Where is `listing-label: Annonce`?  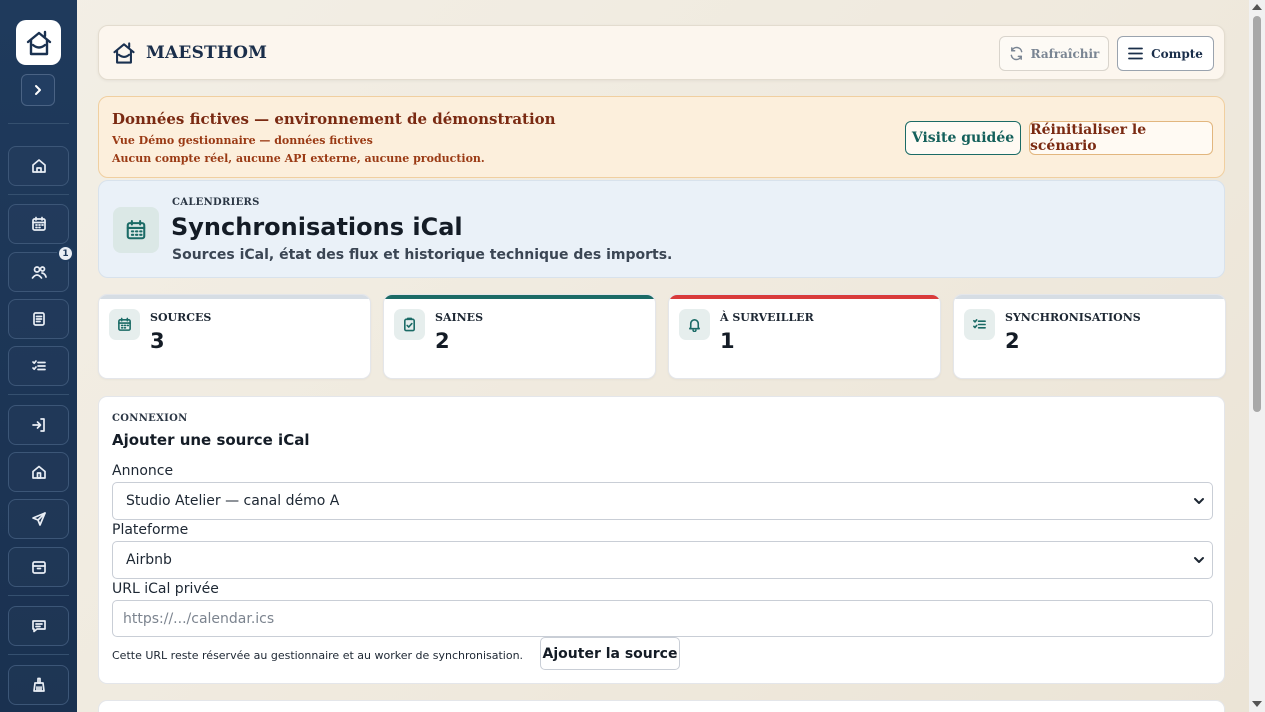
listing-label: Annonce is located at coordinates (143, 471).